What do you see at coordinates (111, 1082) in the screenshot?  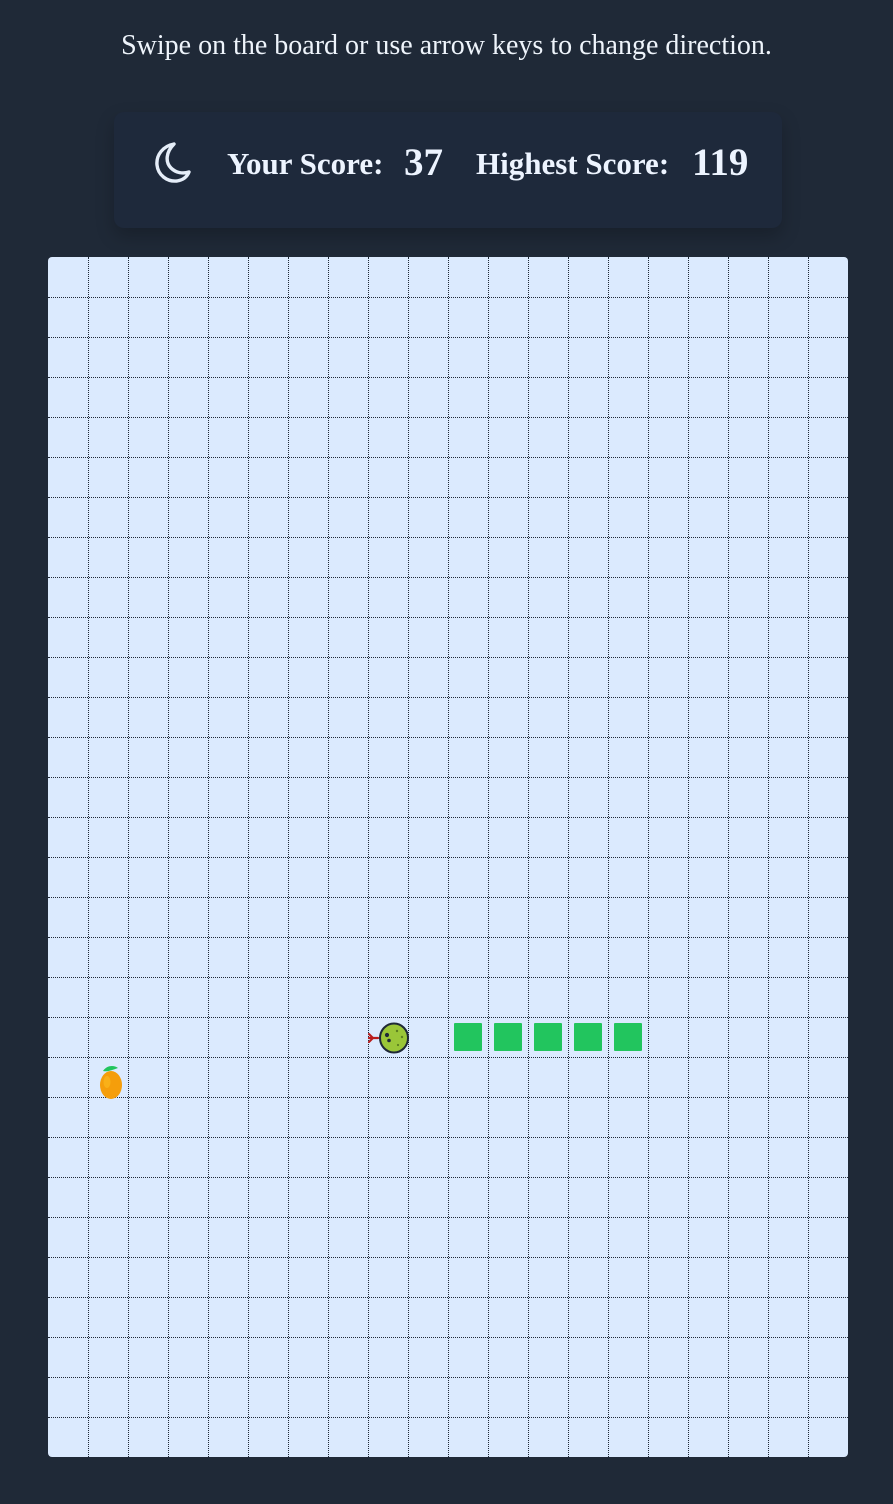 I see `mango-food` at bounding box center [111, 1082].